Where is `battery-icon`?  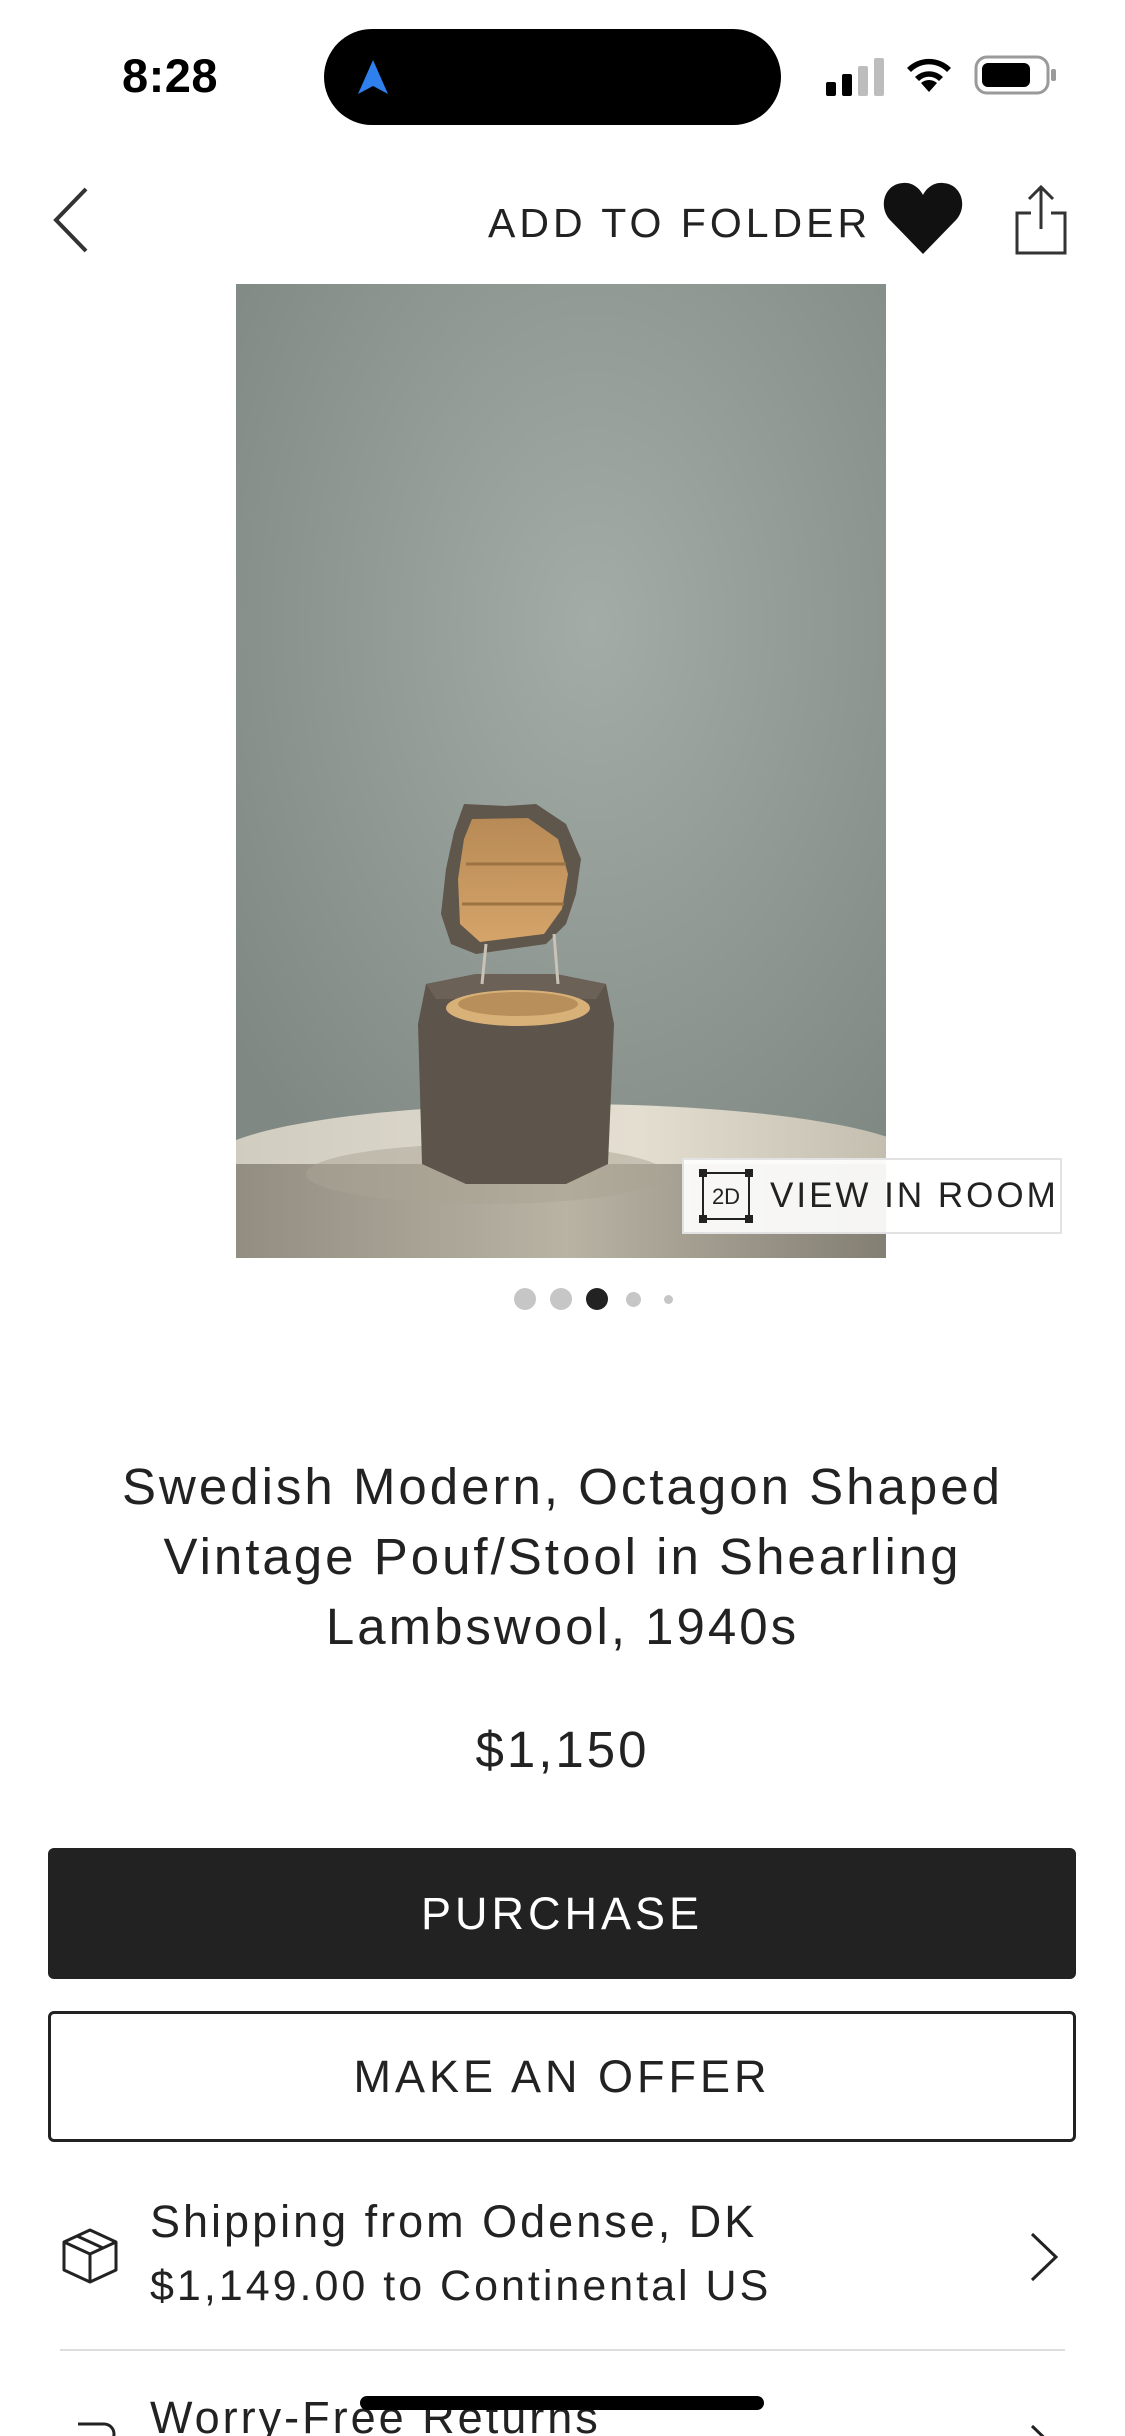 battery-icon is located at coordinates (1015, 75).